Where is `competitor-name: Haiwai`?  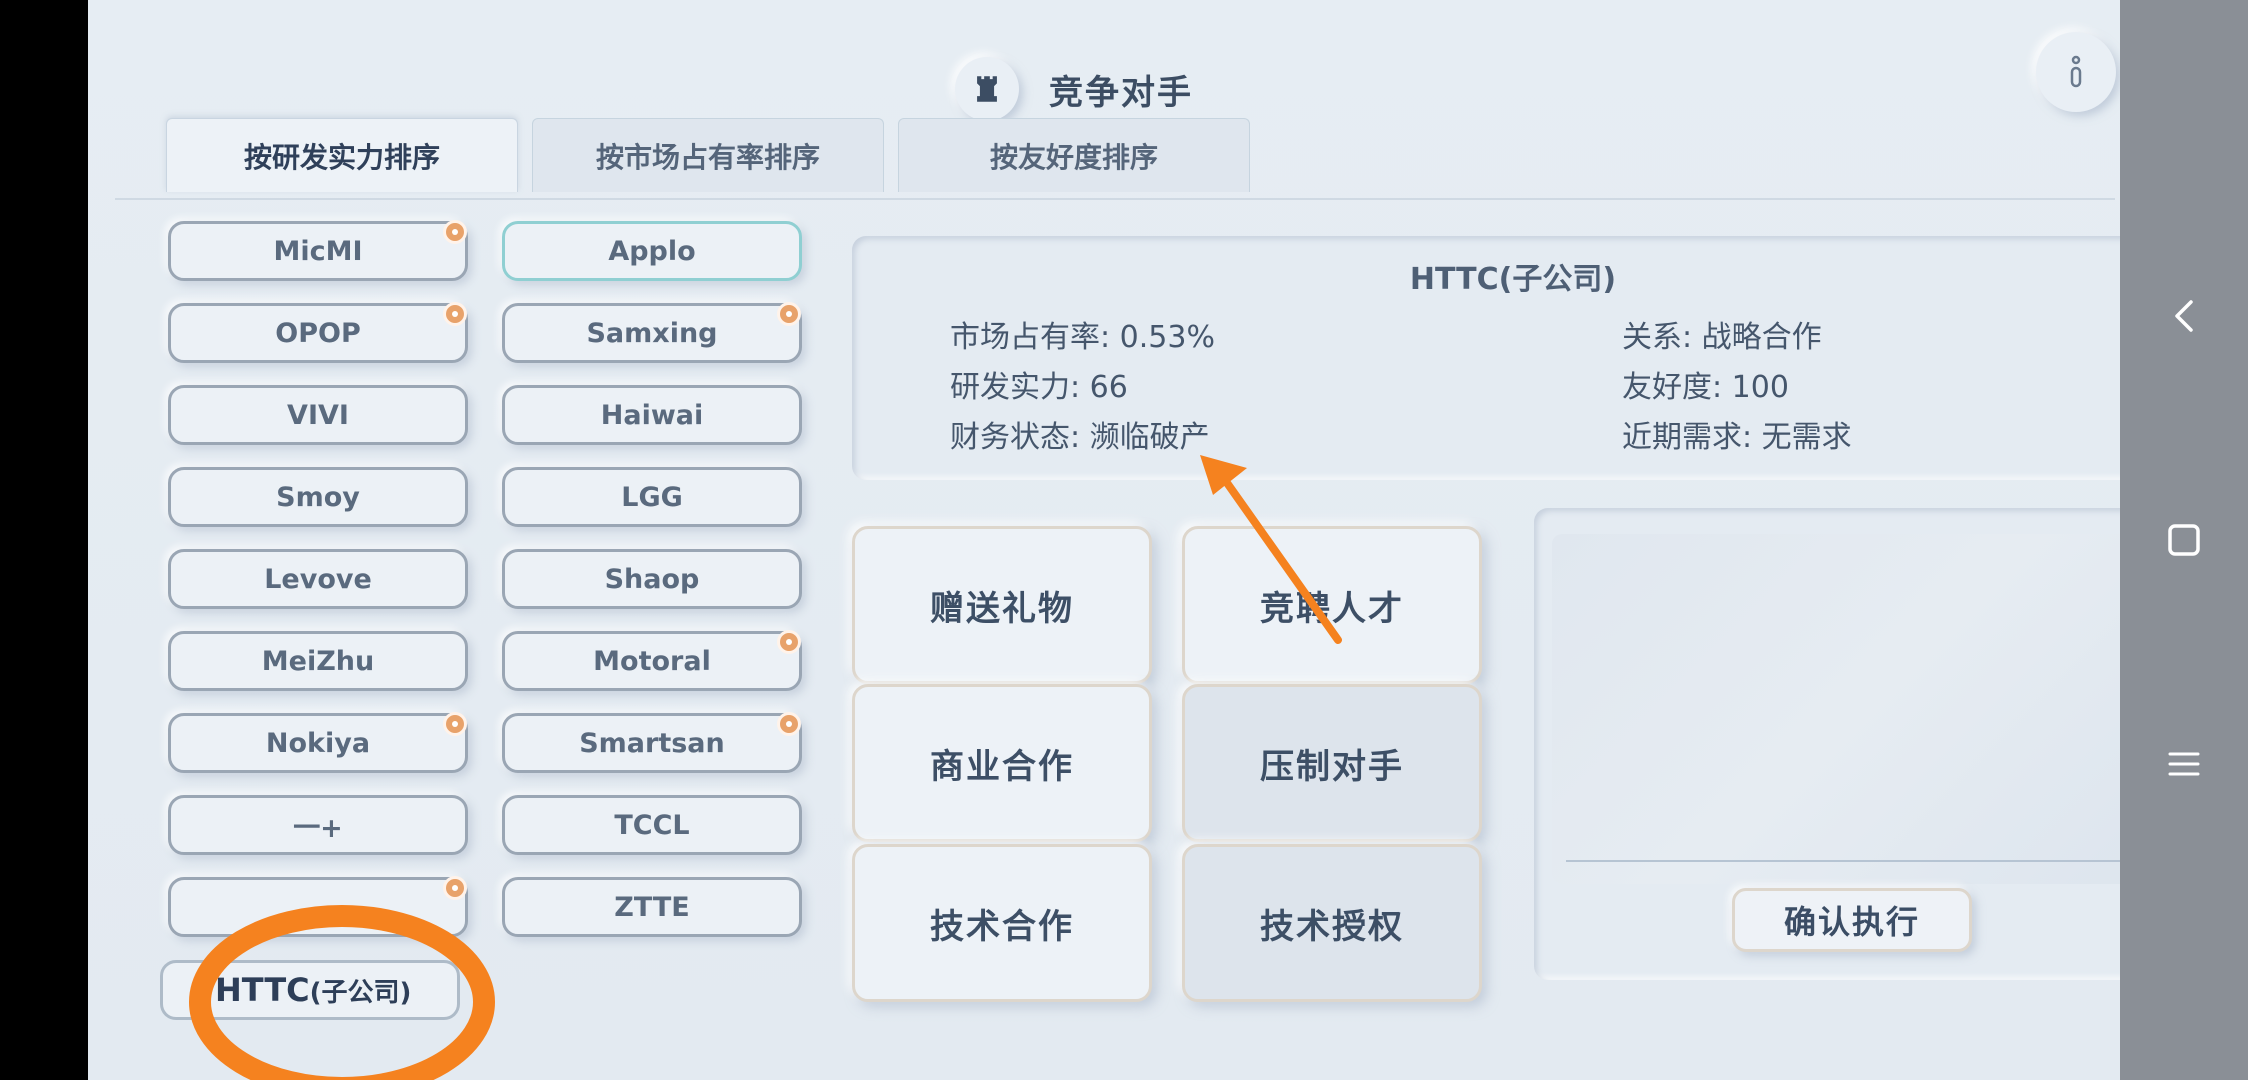 competitor-name: Haiwai is located at coordinates (652, 415).